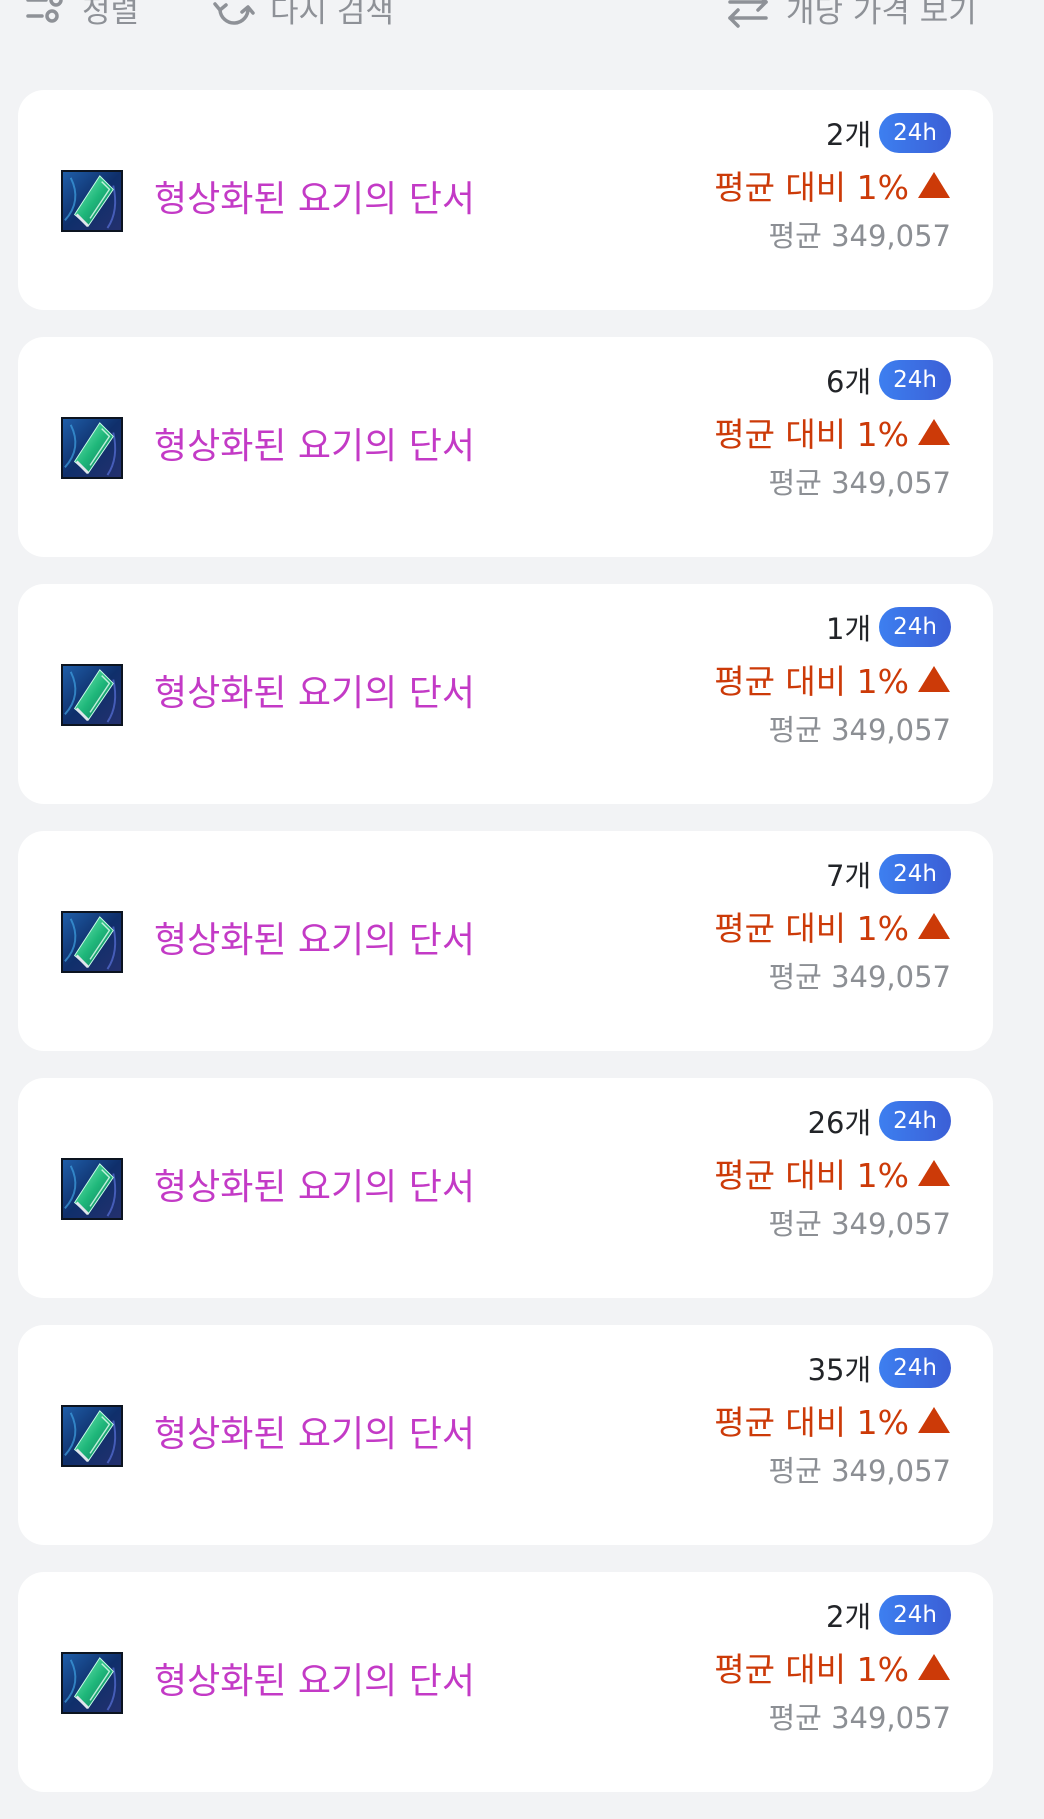 Image resolution: width=1044 pixels, height=1819 pixels. What do you see at coordinates (849, 629) in the screenshot?
I see `item-count: 1개` at bounding box center [849, 629].